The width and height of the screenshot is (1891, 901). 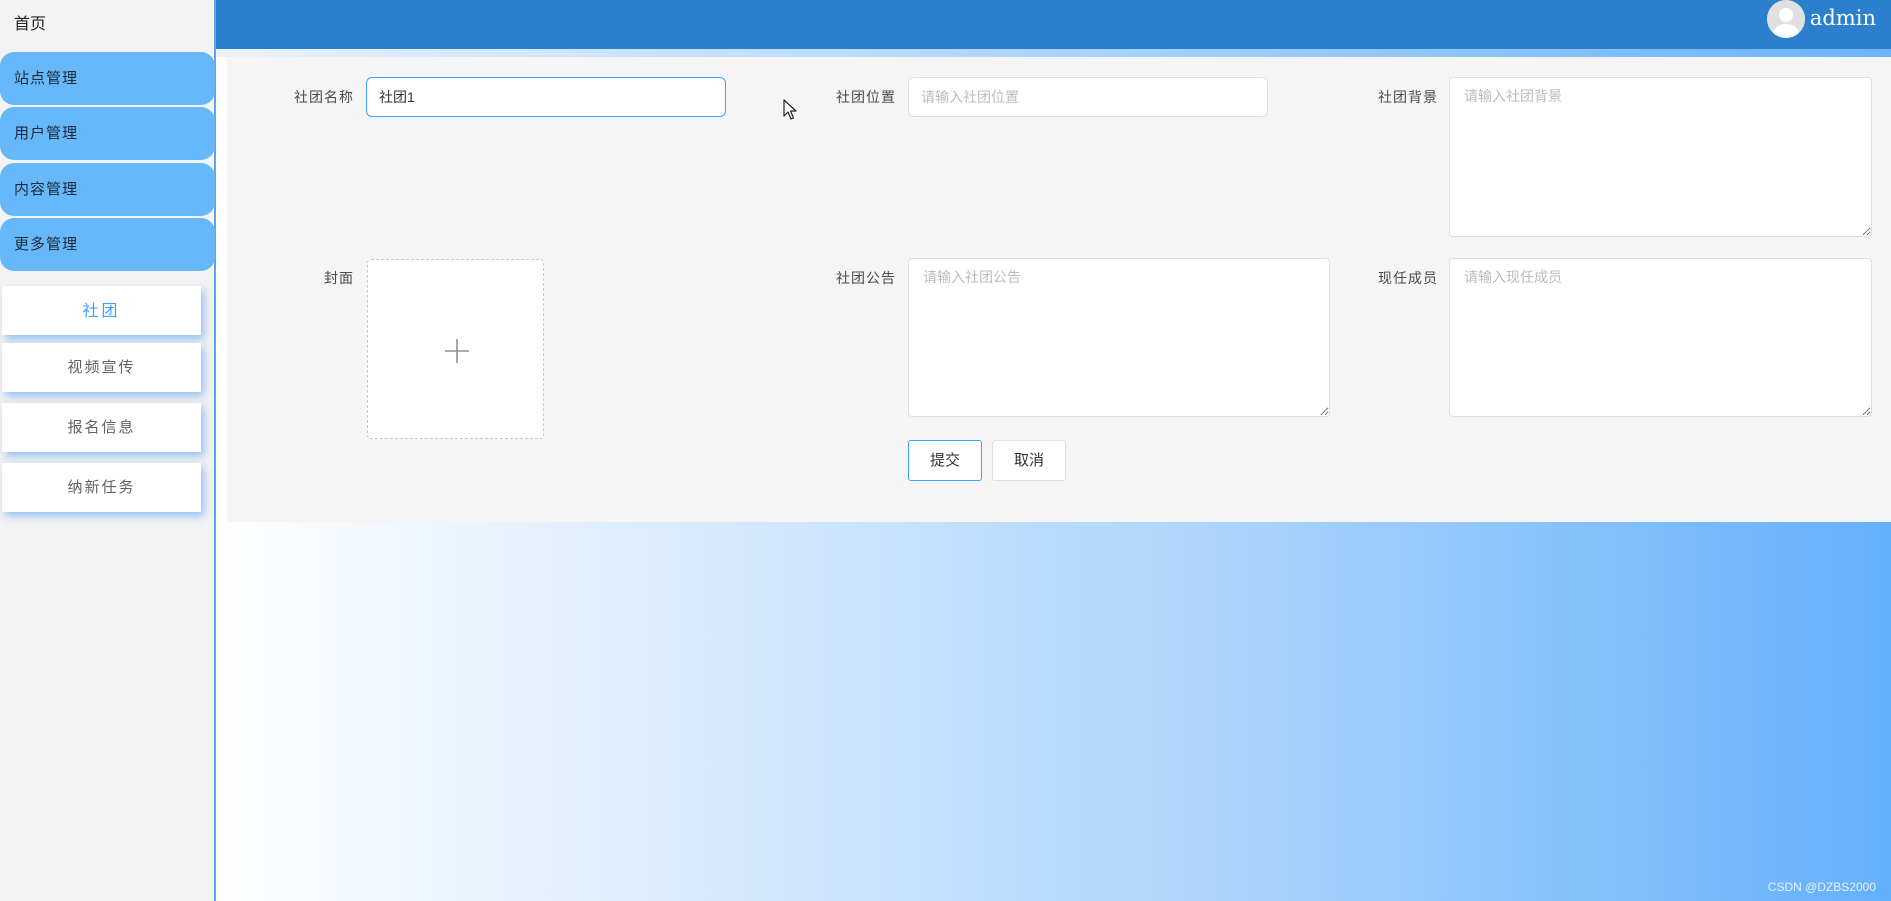 What do you see at coordinates (866, 279) in the screenshot?
I see `club-notice-label: 社团公告` at bounding box center [866, 279].